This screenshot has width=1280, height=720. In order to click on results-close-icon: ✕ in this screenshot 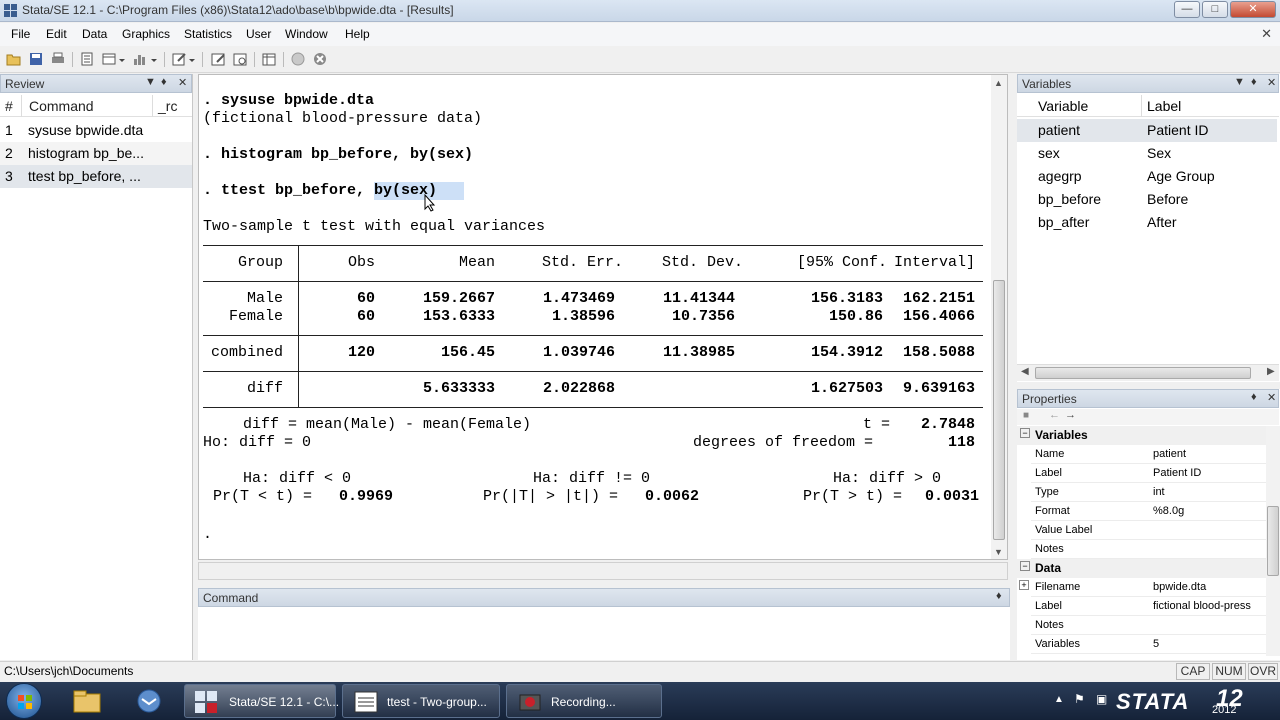, I will do `click(1266, 34)`.